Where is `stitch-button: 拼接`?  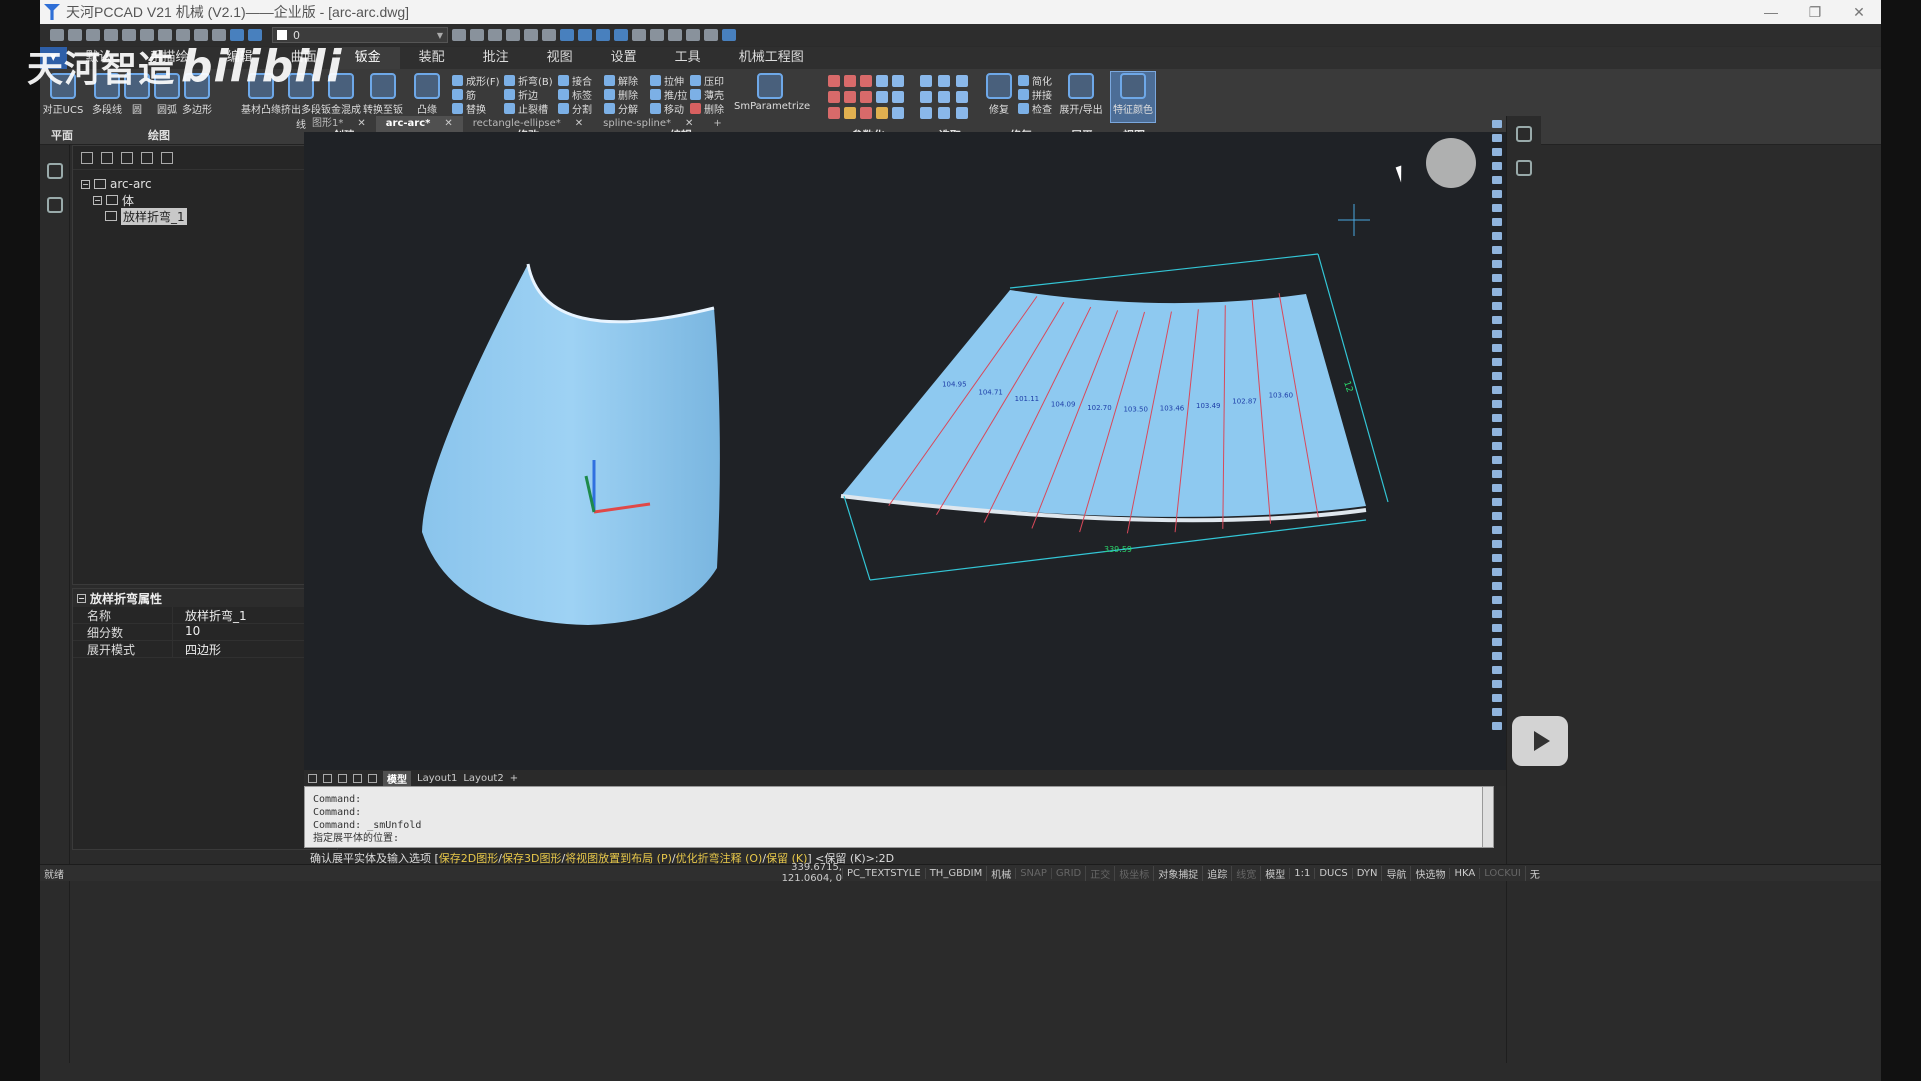
stitch-button: 拼接 is located at coordinates (1035, 94).